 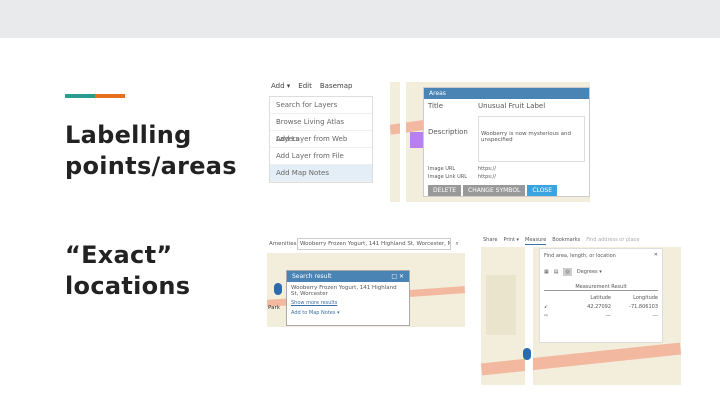 I want to click on share-button: Share, so click(x=490, y=241).